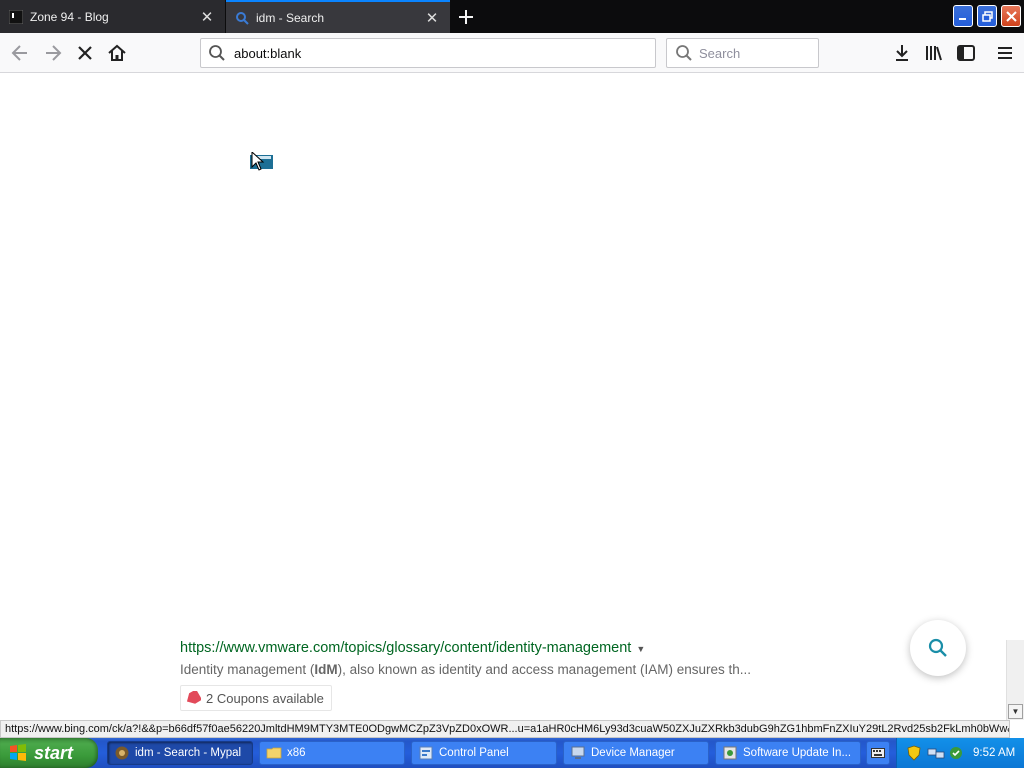 This screenshot has width=1024, height=768. I want to click on stop-button, so click(85, 53).